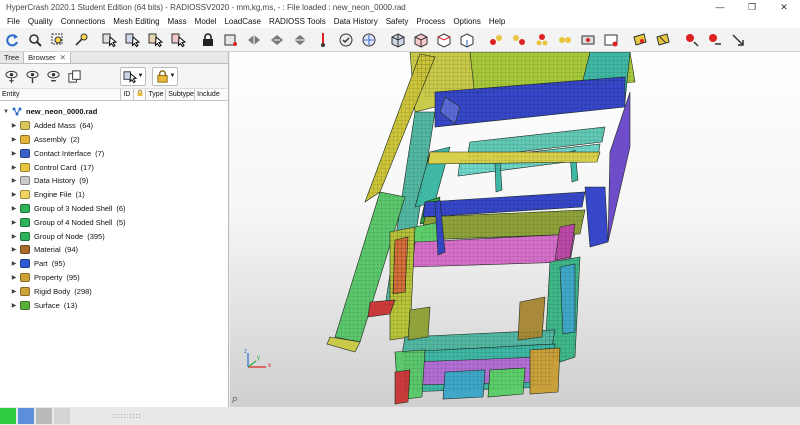 The image size is (800, 425). Describe the element at coordinates (156, 94) in the screenshot. I see `col-type: Type` at that location.